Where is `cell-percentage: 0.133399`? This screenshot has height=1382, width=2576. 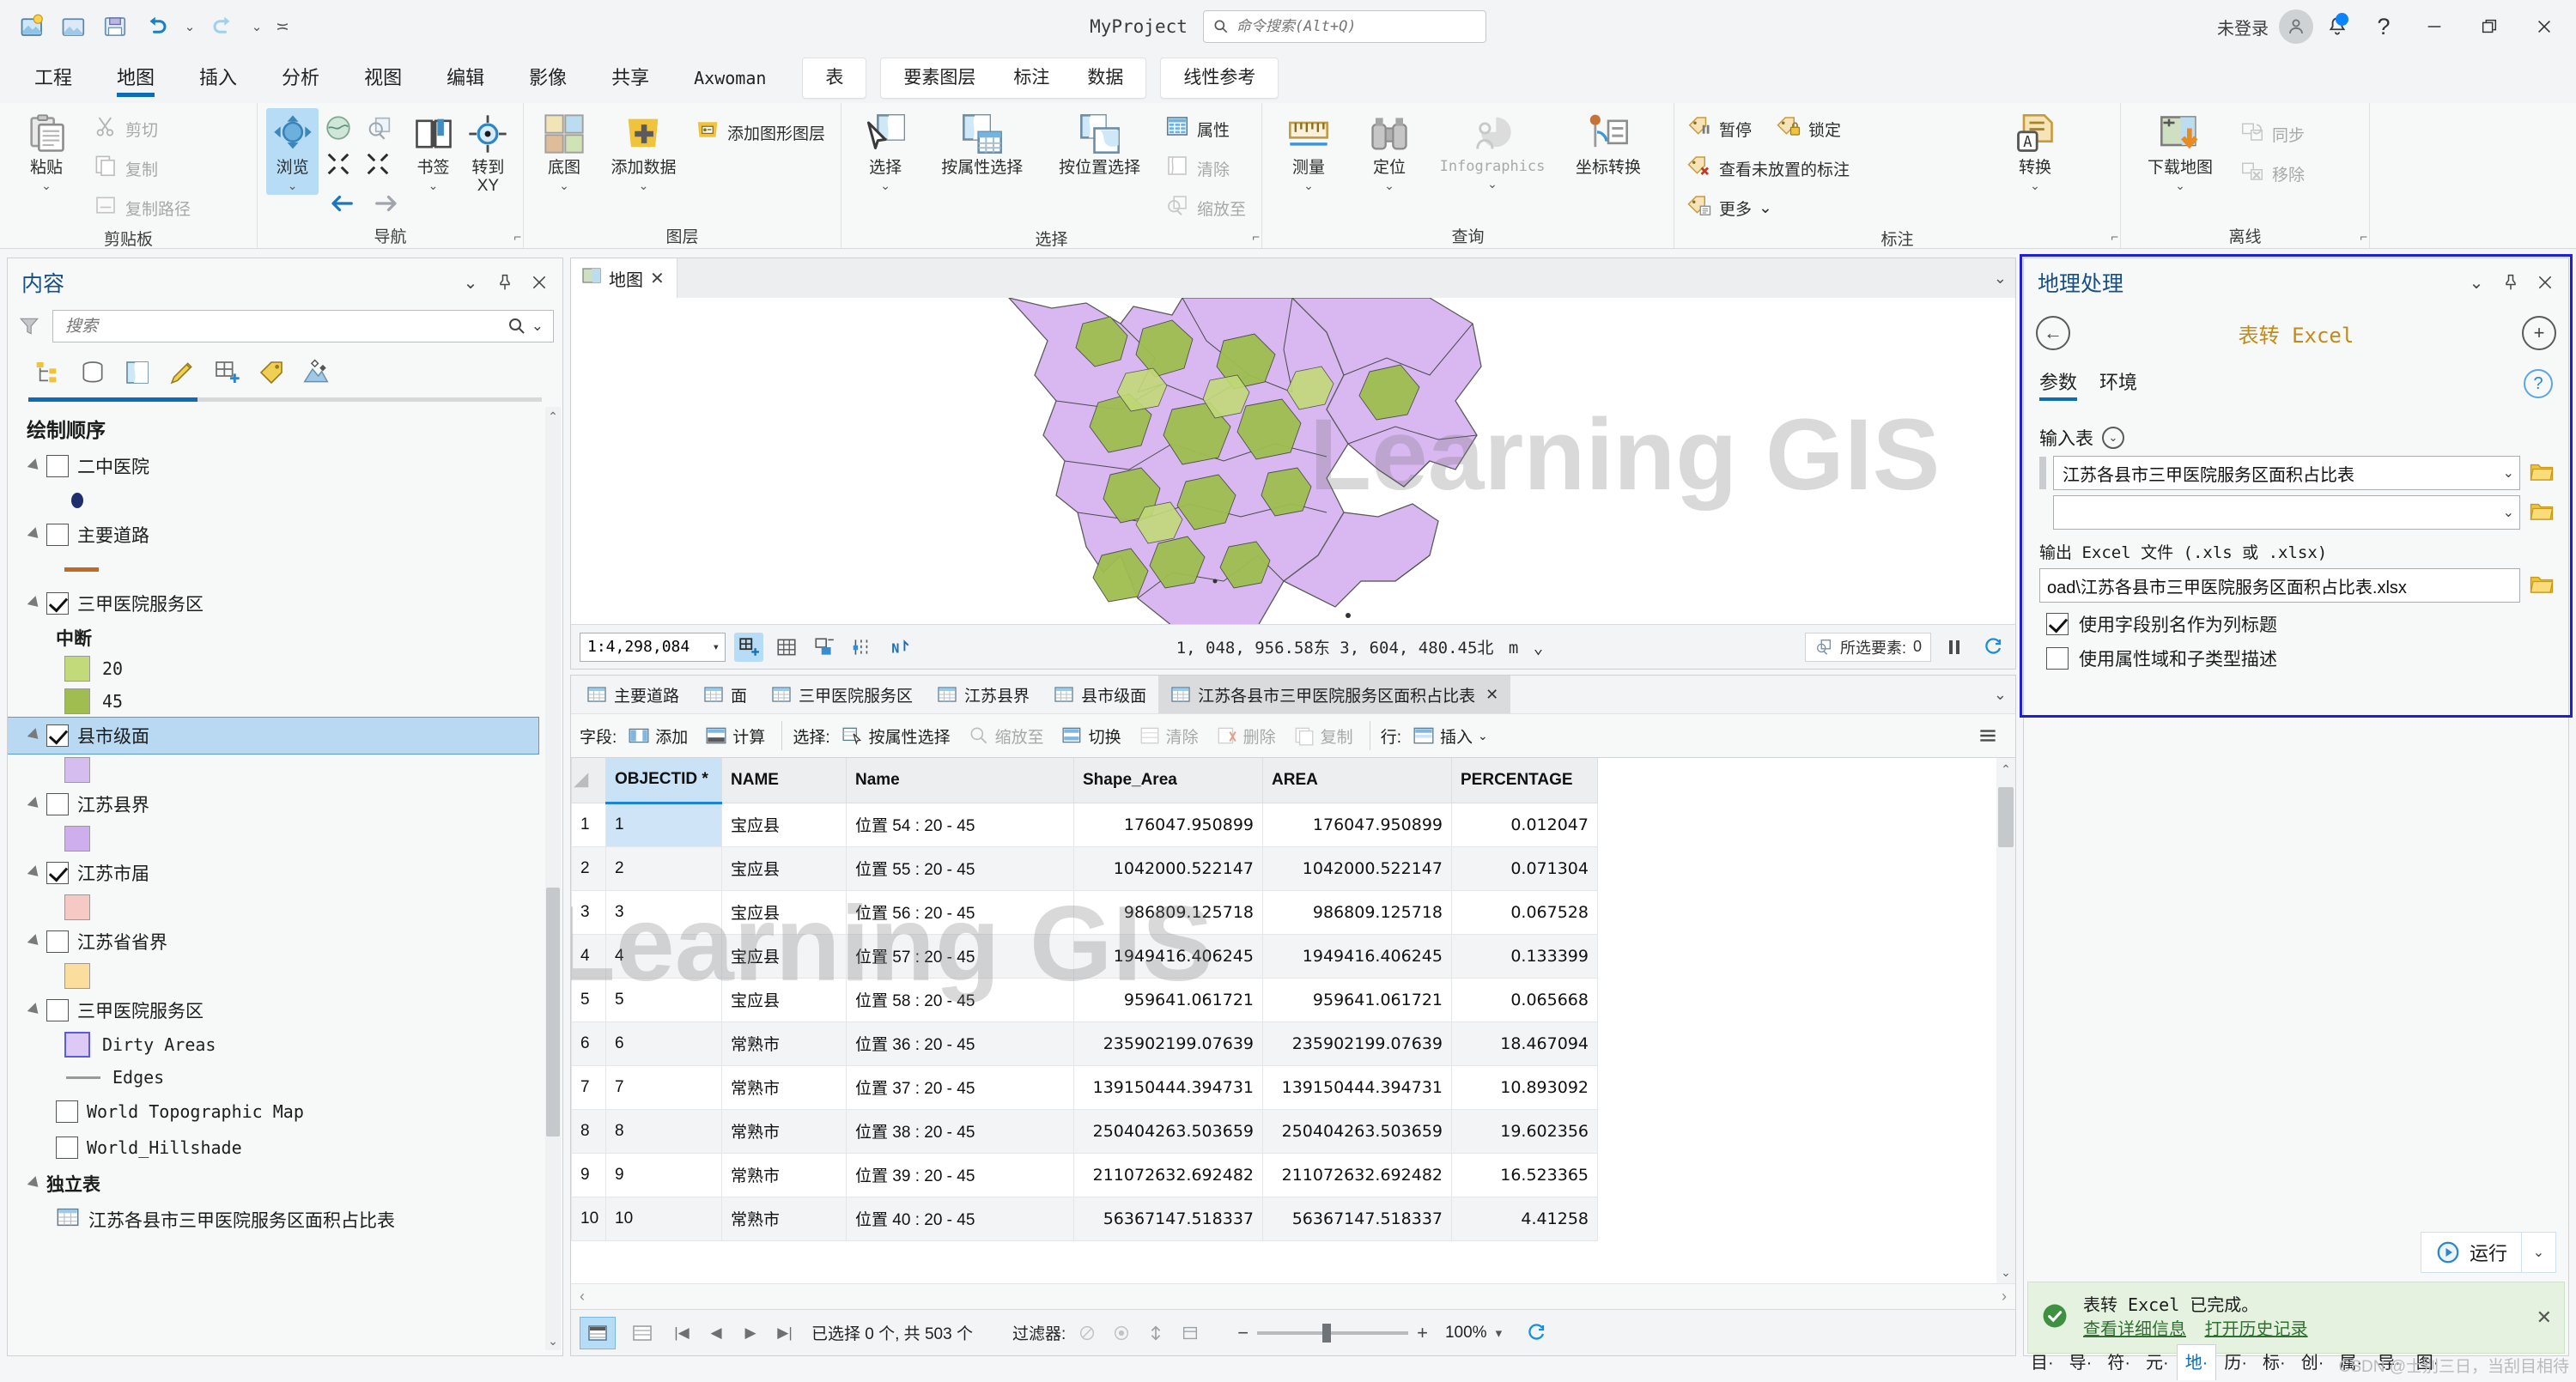
cell-percentage: 0.133399 is located at coordinates (1524, 956).